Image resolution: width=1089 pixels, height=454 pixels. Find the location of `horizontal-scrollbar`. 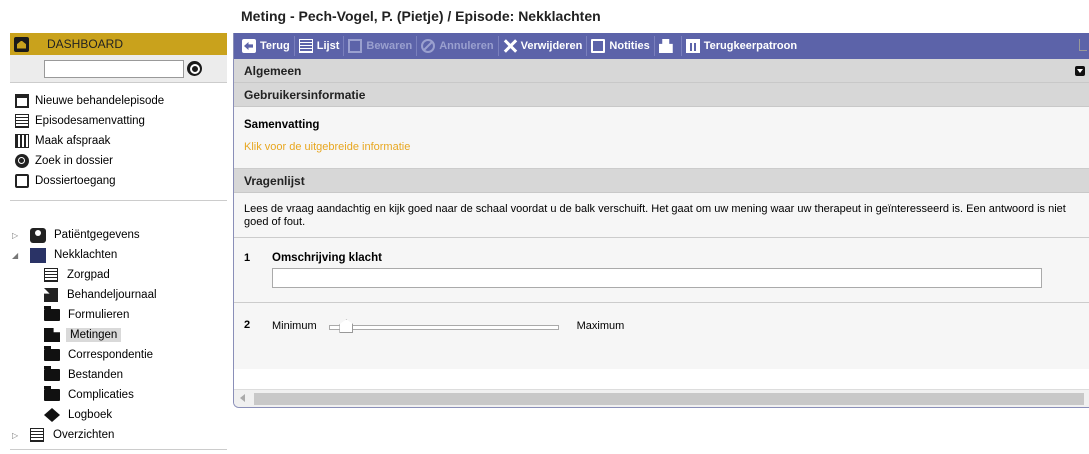

horizontal-scrollbar is located at coordinates (661, 398).